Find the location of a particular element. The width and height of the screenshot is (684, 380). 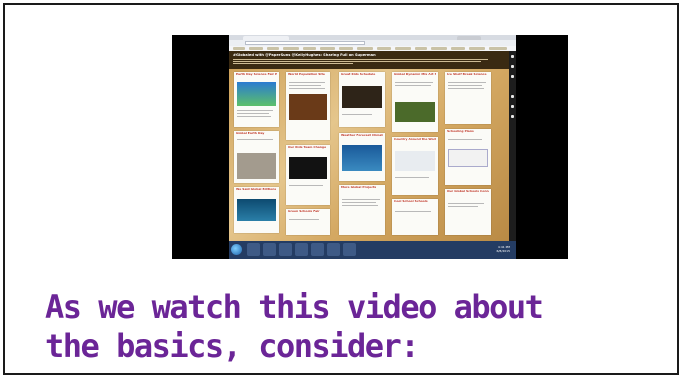

post-title: Weather Forecast Climate Change is located at coordinates (362, 135).